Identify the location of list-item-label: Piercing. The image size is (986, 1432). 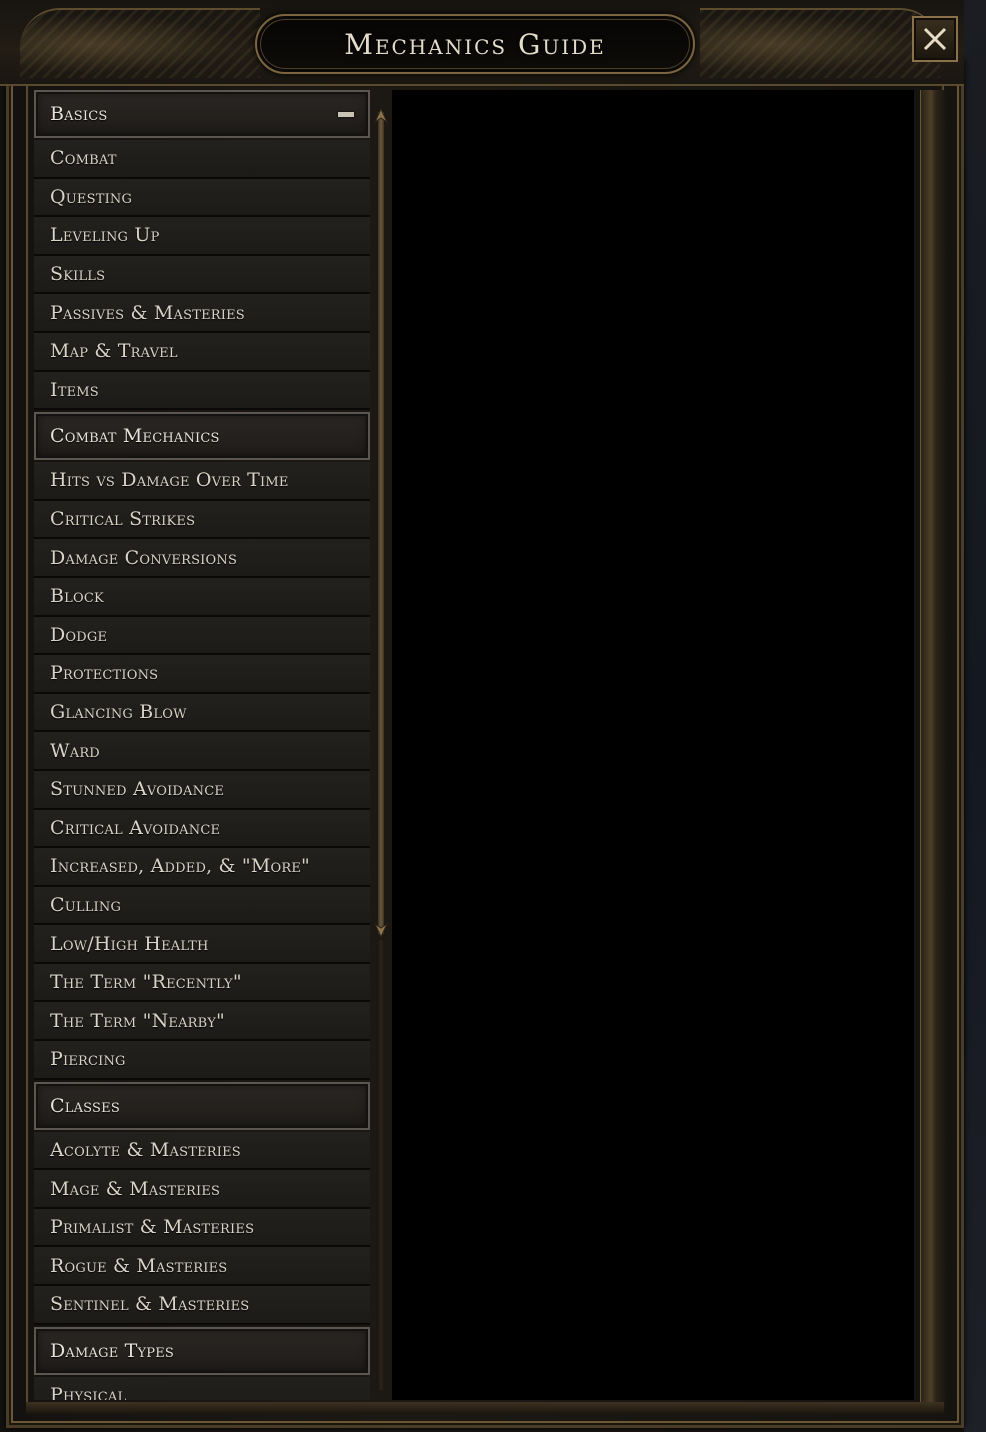
(88, 1059).